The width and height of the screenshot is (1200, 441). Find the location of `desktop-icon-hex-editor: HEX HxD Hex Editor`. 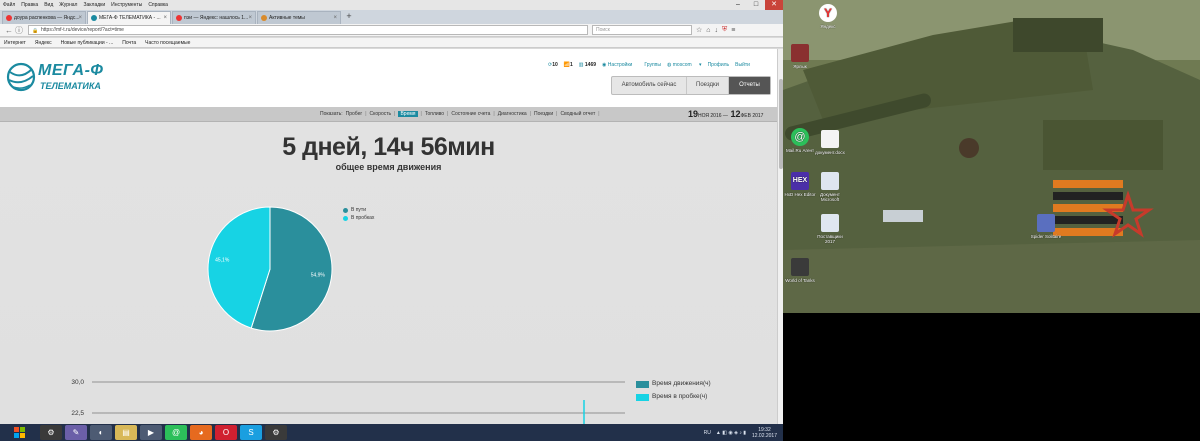

desktop-icon-hex-editor: HEX HxD Hex Editor is located at coordinates (800, 184).